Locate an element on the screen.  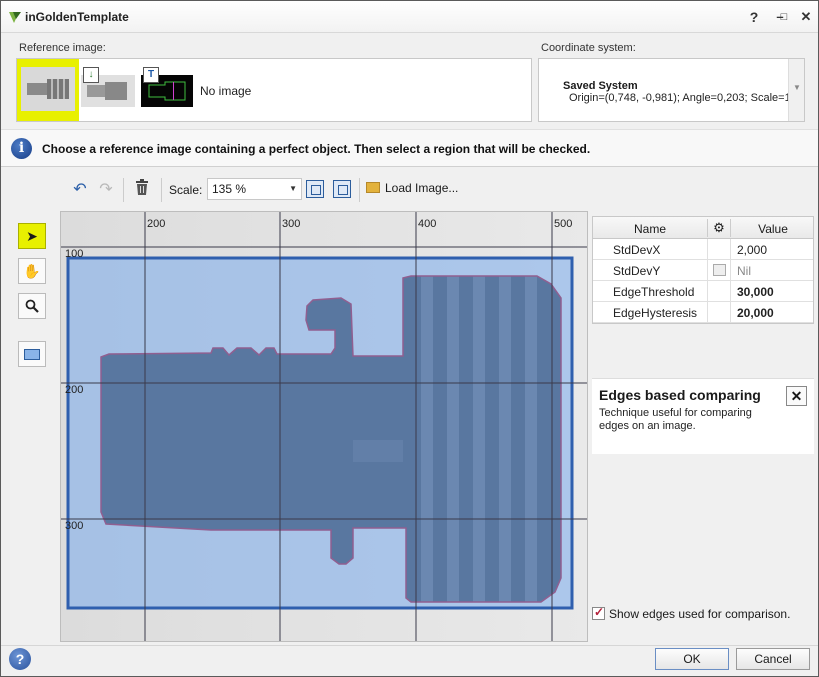
ruler-x-label: 400 is located at coordinates (427, 224).